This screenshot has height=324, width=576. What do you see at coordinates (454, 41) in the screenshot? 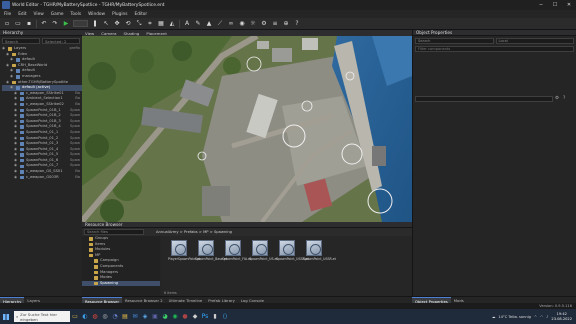
I see `properties-search-input: Search` at bounding box center [454, 41].